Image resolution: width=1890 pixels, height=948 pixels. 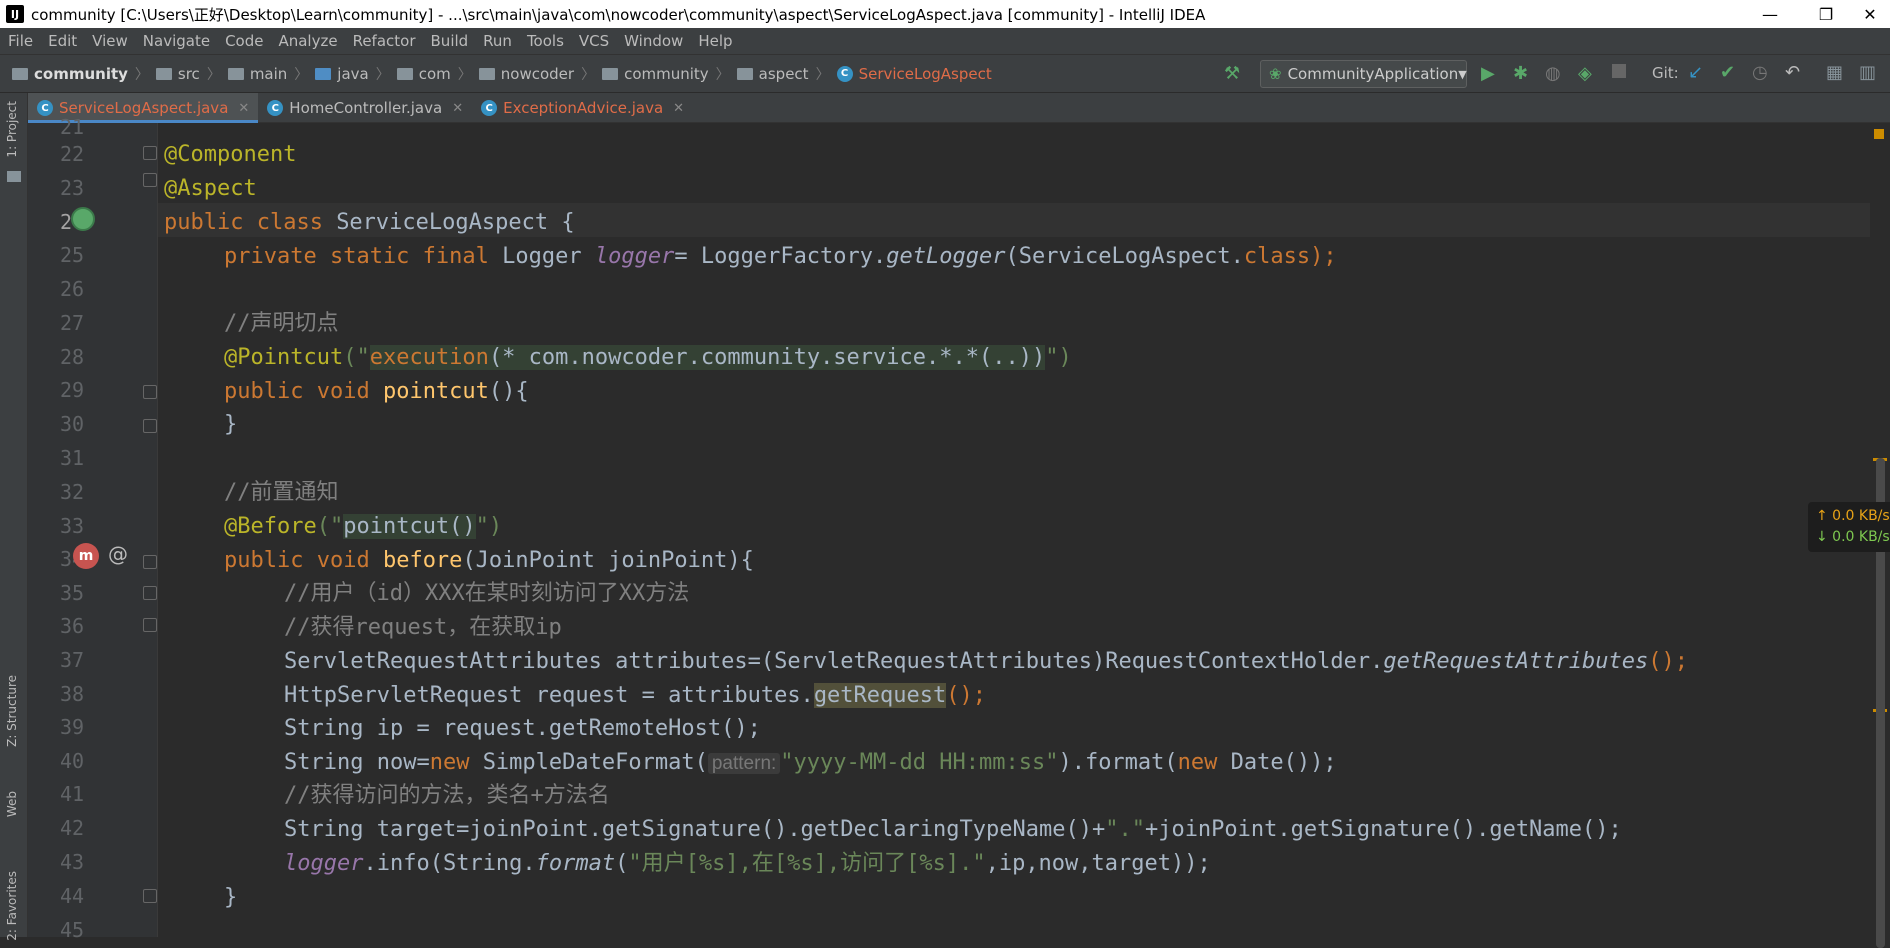 I want to click on menu-view: View, so click(x=110, y=41).